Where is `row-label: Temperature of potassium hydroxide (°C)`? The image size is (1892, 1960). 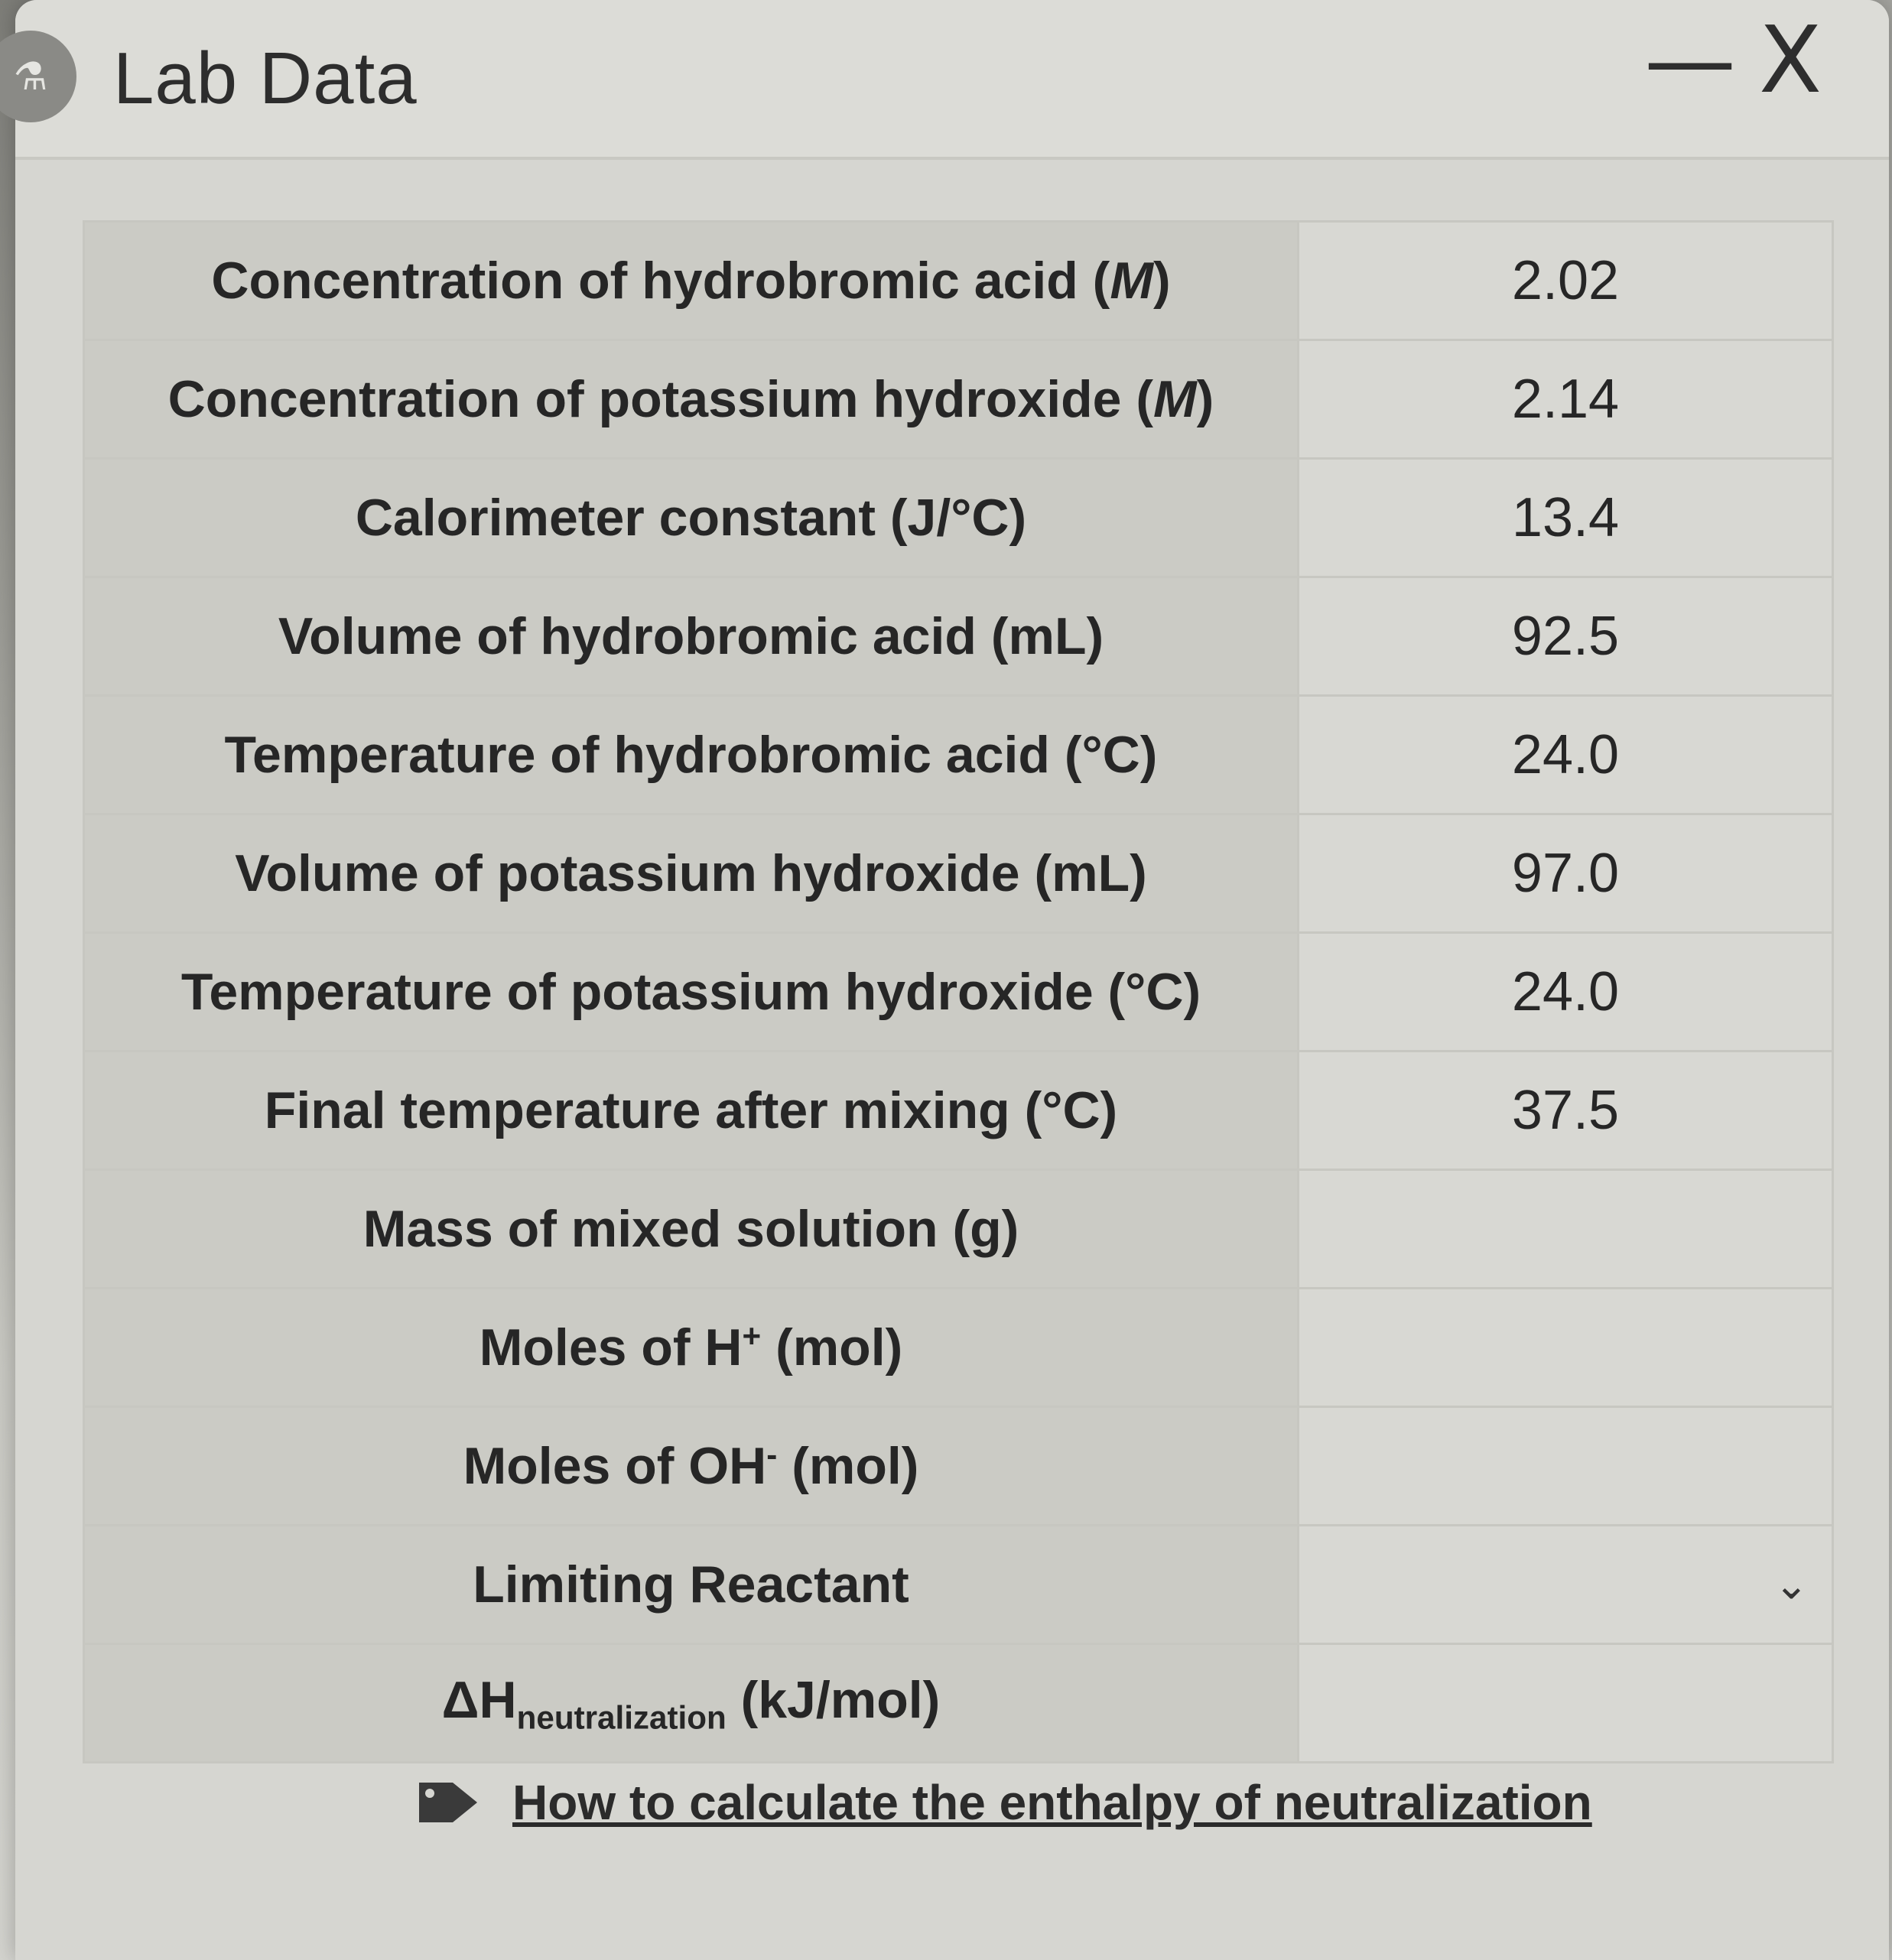
row-label: Temperature of potassium hydroxide (°C) is located at coordinates (691, 992).